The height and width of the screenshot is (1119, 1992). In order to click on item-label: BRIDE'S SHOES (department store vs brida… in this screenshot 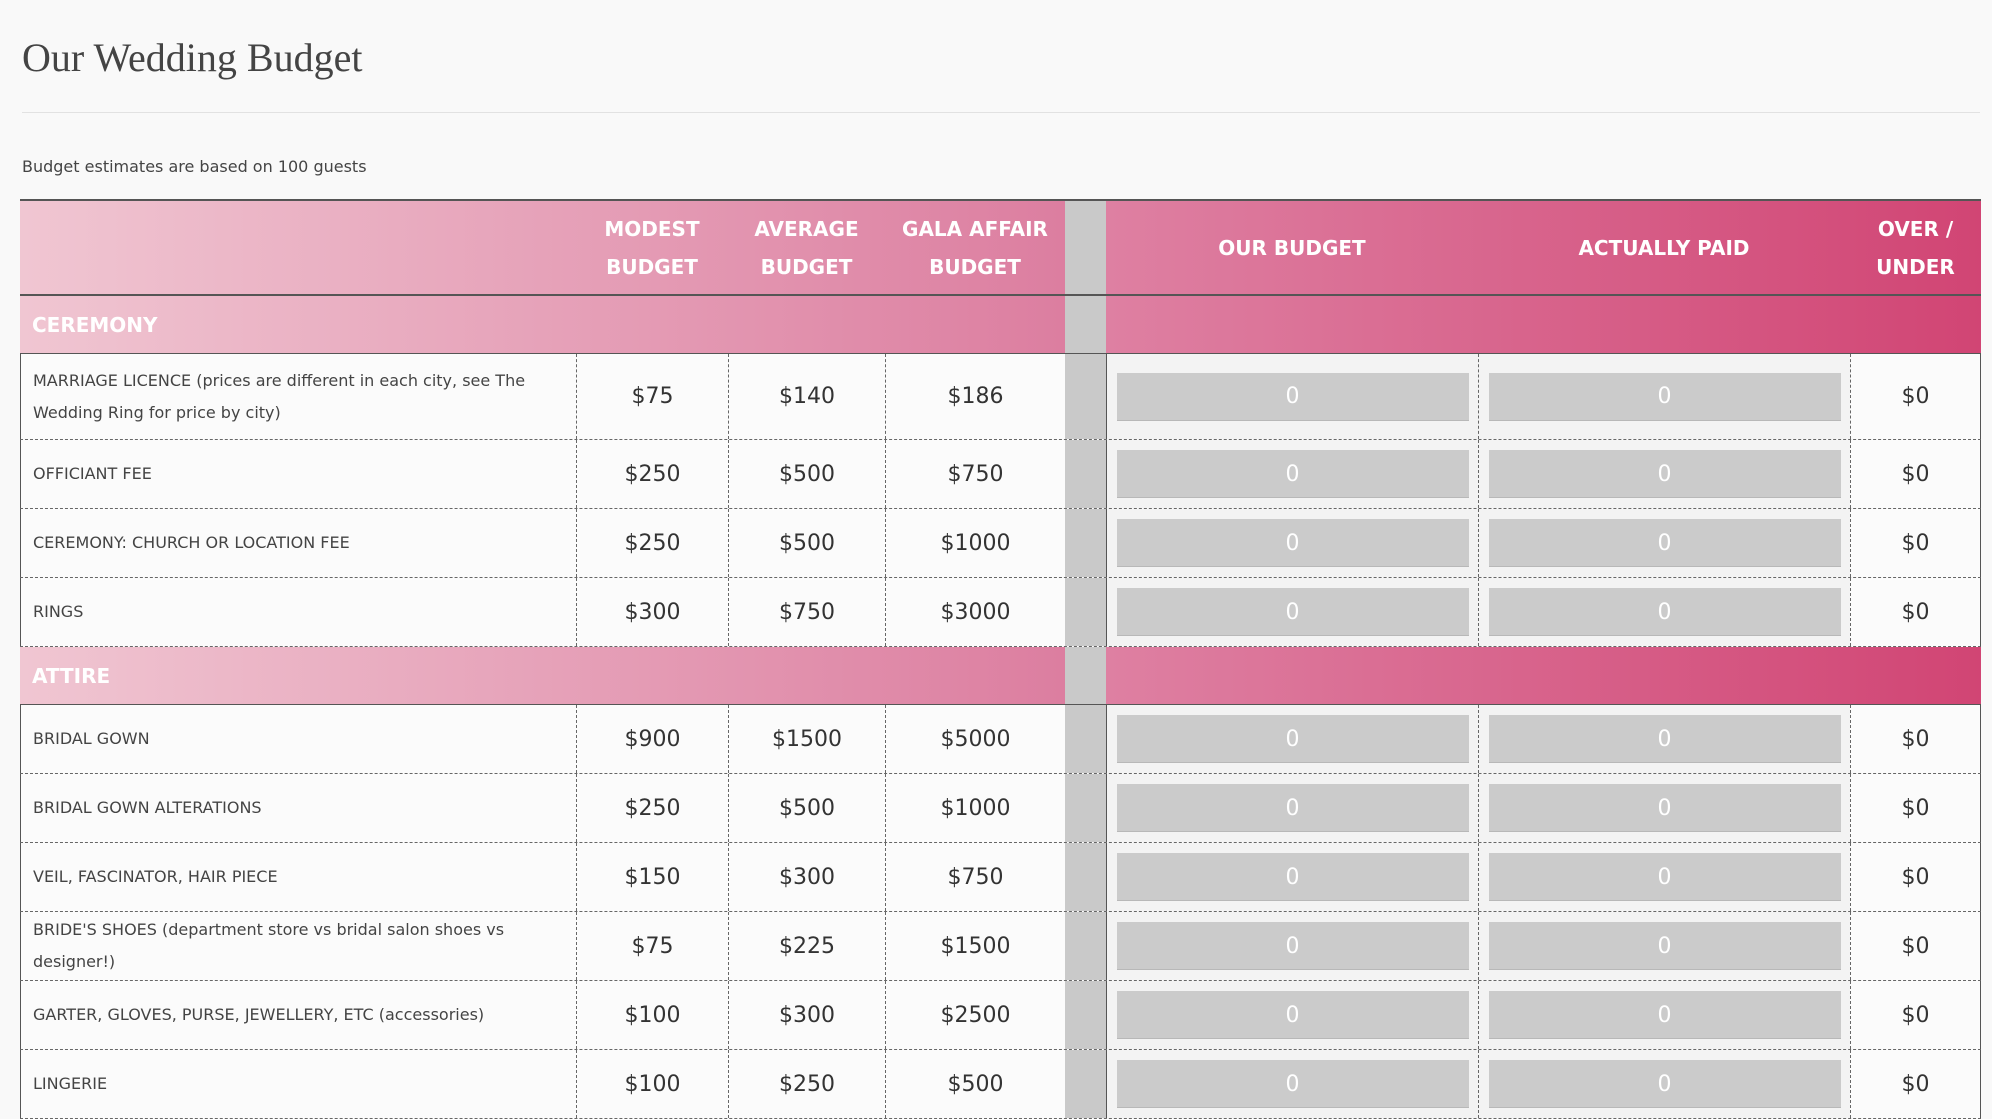, I will do `click(298, 946)`.